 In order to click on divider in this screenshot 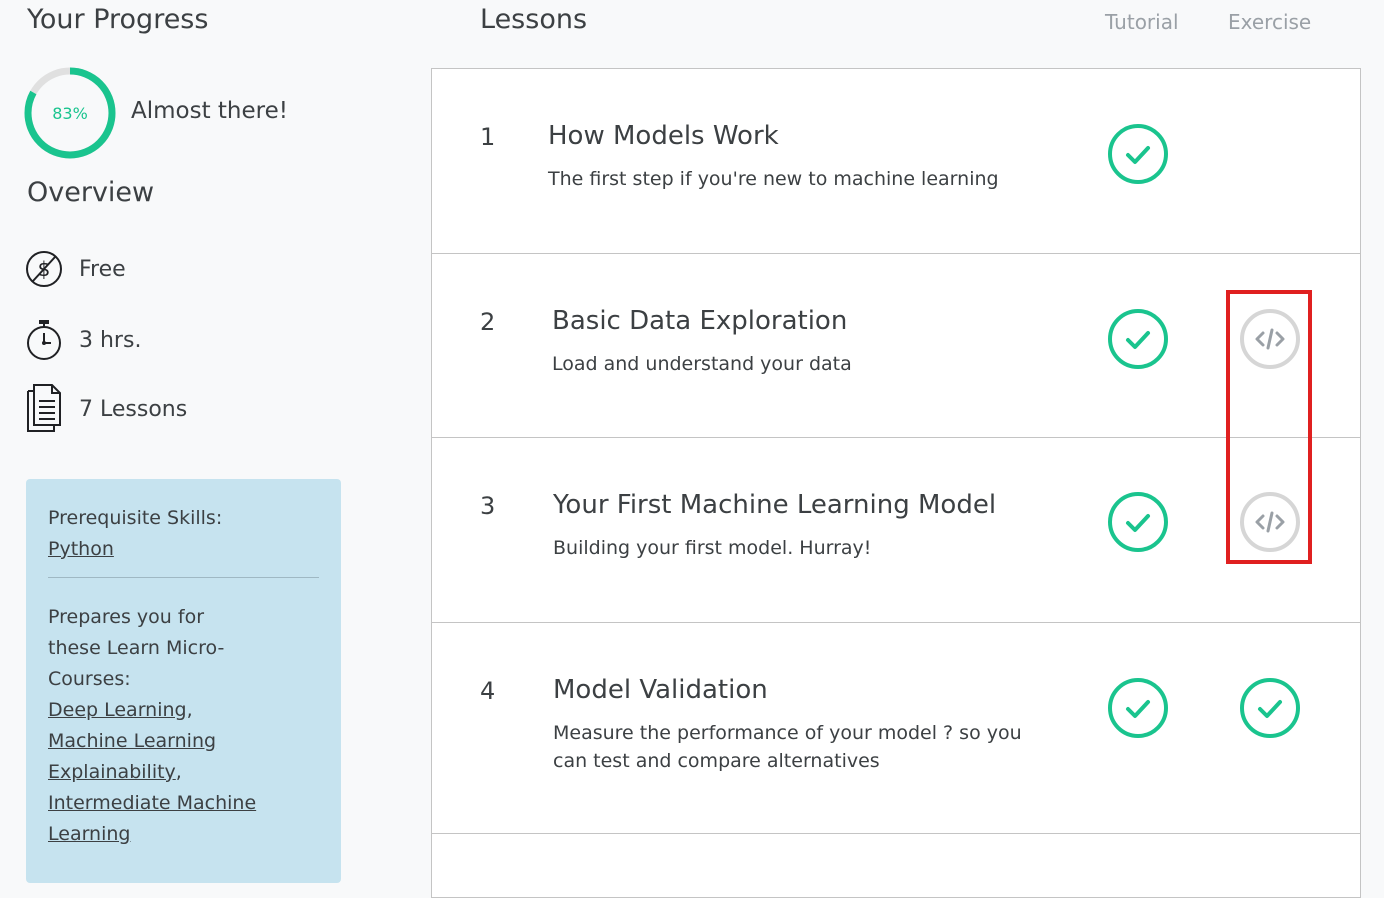, I will do `click(183, 577)`.